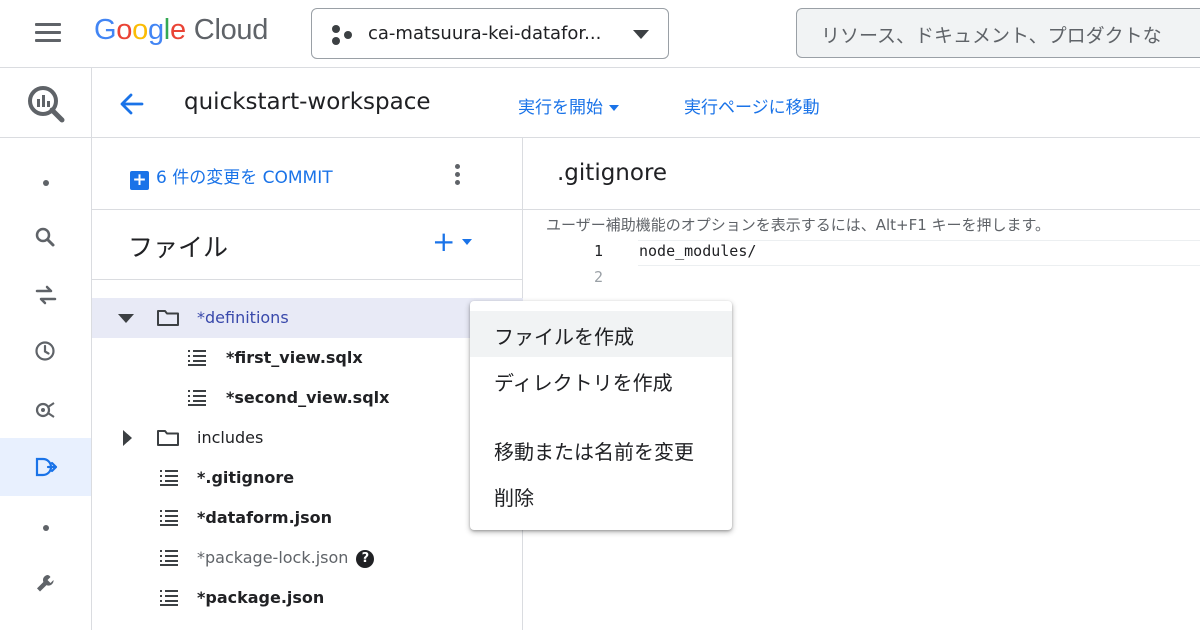  What do you see at coordinates (48, 33) in the screenshot?
I see `main-menu-icon` at bounding box center [48, 33].